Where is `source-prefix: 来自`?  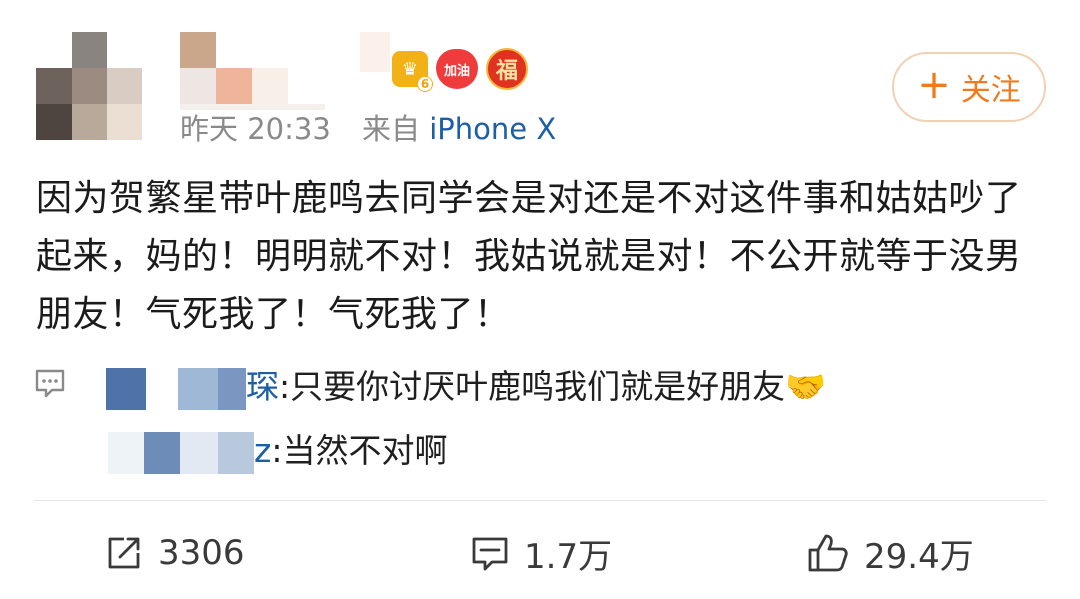
source-prefix: 来自 is located at coordinates (391, 129).